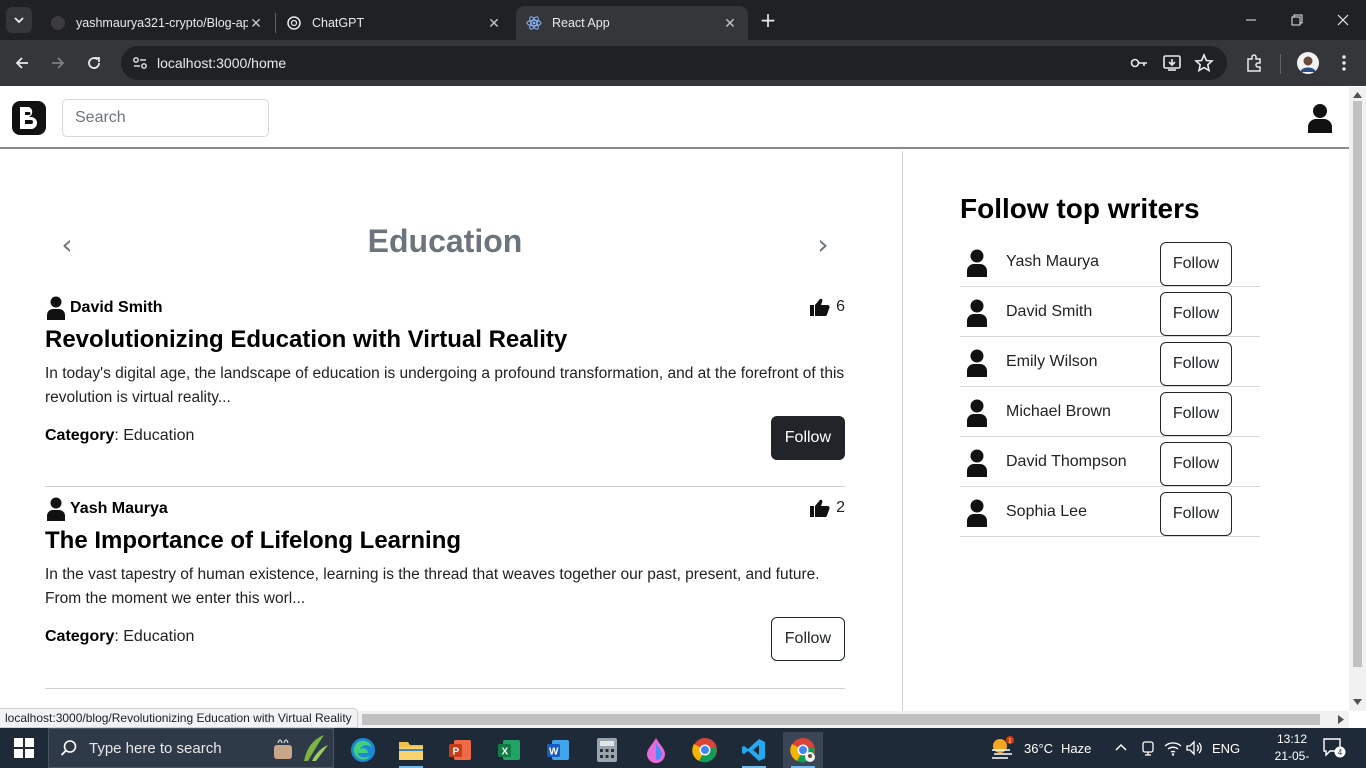 This screenshot has width=1366, height=768. Describe the element at coordinates (363, 750) in the screenshot. I see `taskbar-edge` at that location.